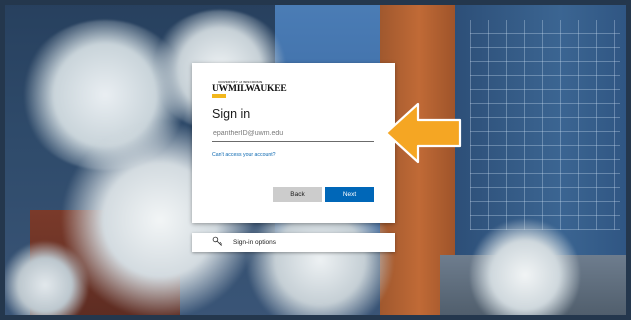 This screenshot has width=631, height=320. Describe the element at coordinates (423, 133) in the screenshot. I see `arrow-left-icon` at that location.